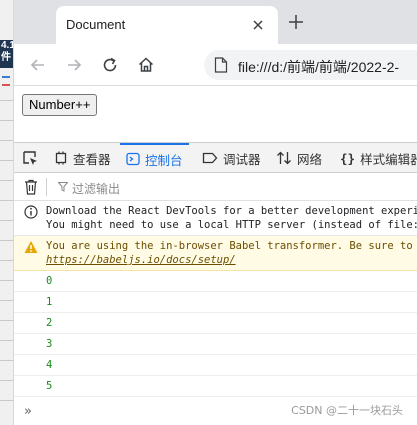 This screenshot has height=425, width=417. Describe the element at coordinates (141, 260) in the screenshot. I see `warning-link: https://babeljs.io/docs/setup/` at that location.